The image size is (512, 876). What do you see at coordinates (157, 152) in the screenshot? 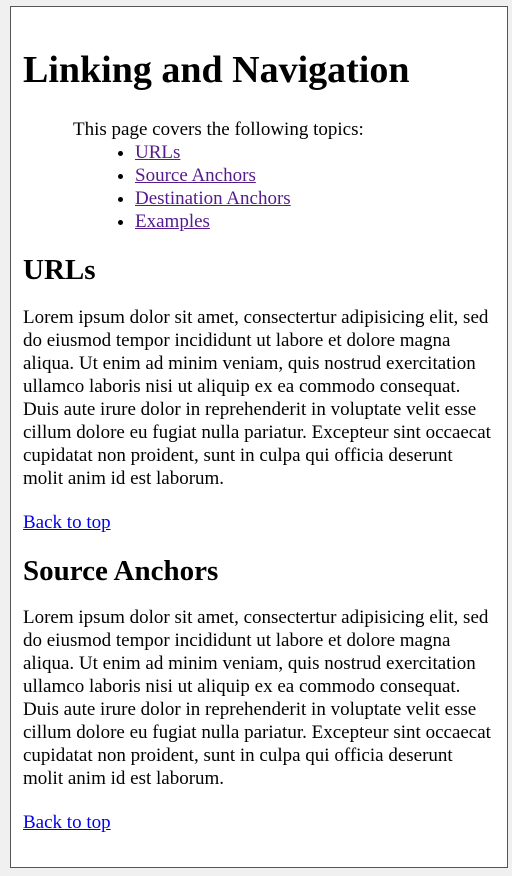
I see `toc-link-urls: URLs` at bounding box center [157, 152].